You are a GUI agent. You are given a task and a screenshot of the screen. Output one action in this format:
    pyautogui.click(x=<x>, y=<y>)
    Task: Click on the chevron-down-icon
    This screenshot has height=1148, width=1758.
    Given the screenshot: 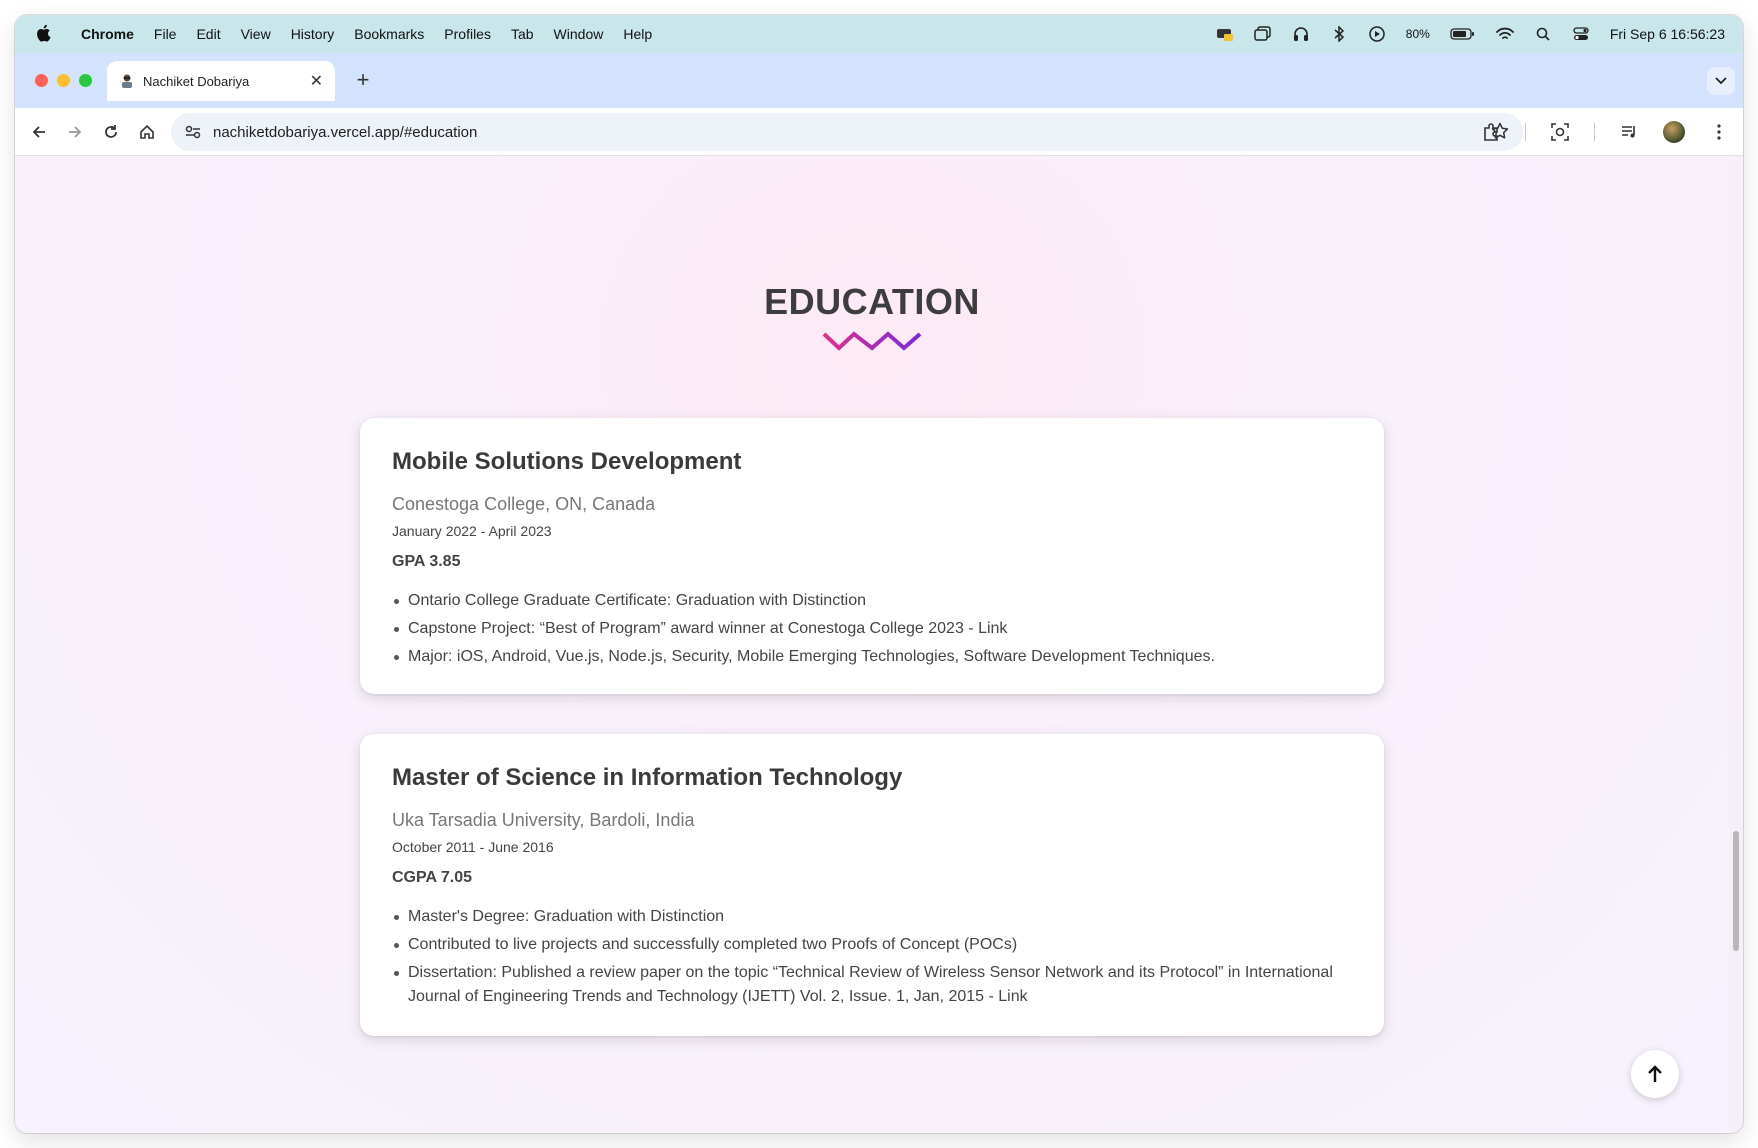 What is the action you would take?
    pyautogui.click(x=1721, y=81)
    